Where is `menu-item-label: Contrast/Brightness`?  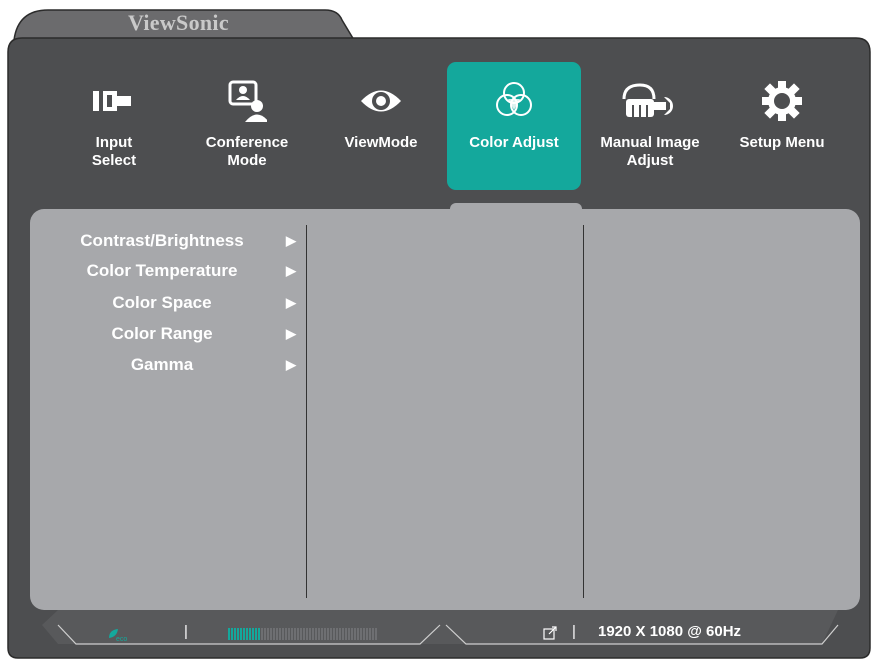
menu-item-label: Contrast/Brightness is located at coordinates (162, 240).